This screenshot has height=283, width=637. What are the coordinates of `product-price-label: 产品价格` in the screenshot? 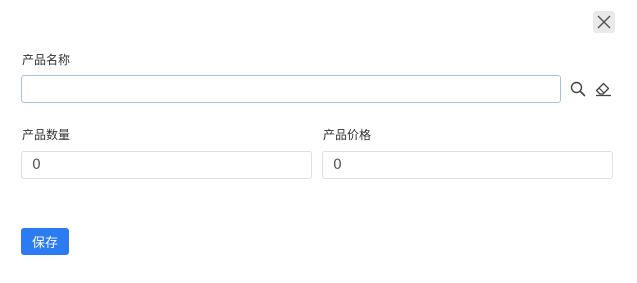 It's located at (347, 135).